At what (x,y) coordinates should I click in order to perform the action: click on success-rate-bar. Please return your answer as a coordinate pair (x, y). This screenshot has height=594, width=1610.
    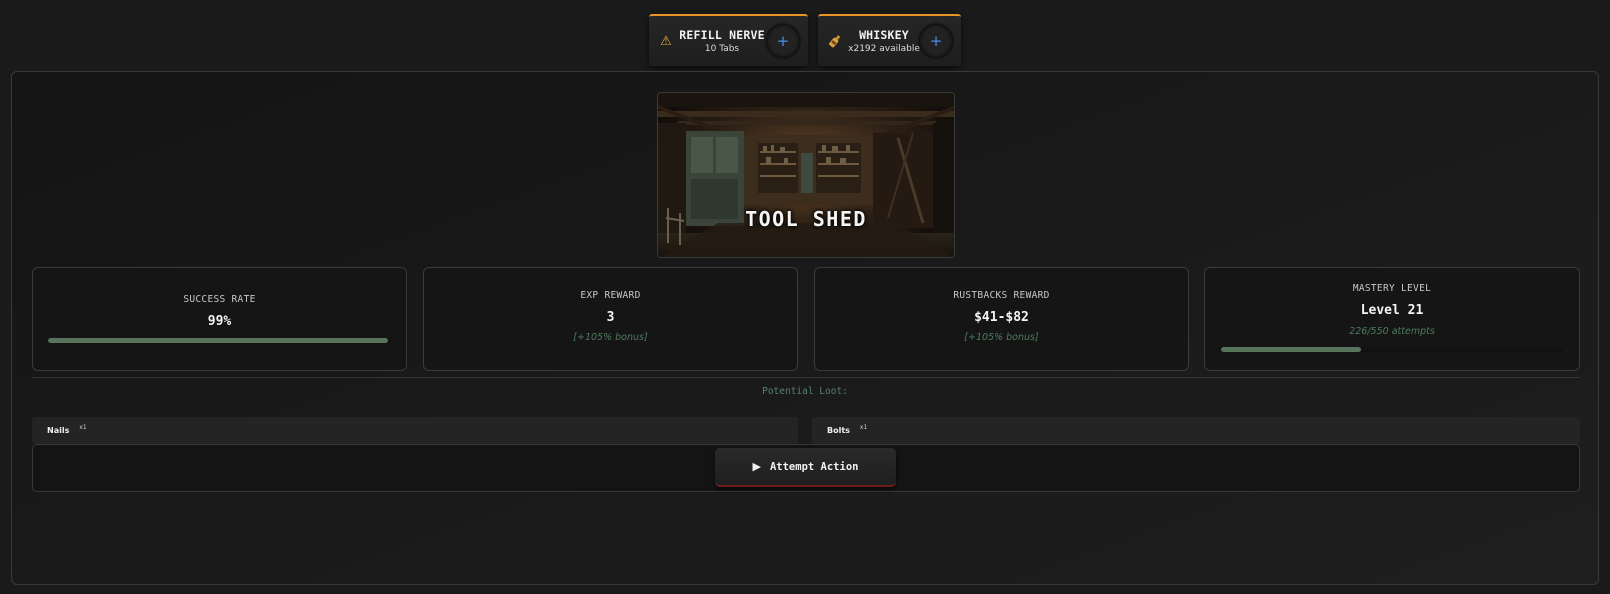
    Looking at the image, I should click on (219, 340).